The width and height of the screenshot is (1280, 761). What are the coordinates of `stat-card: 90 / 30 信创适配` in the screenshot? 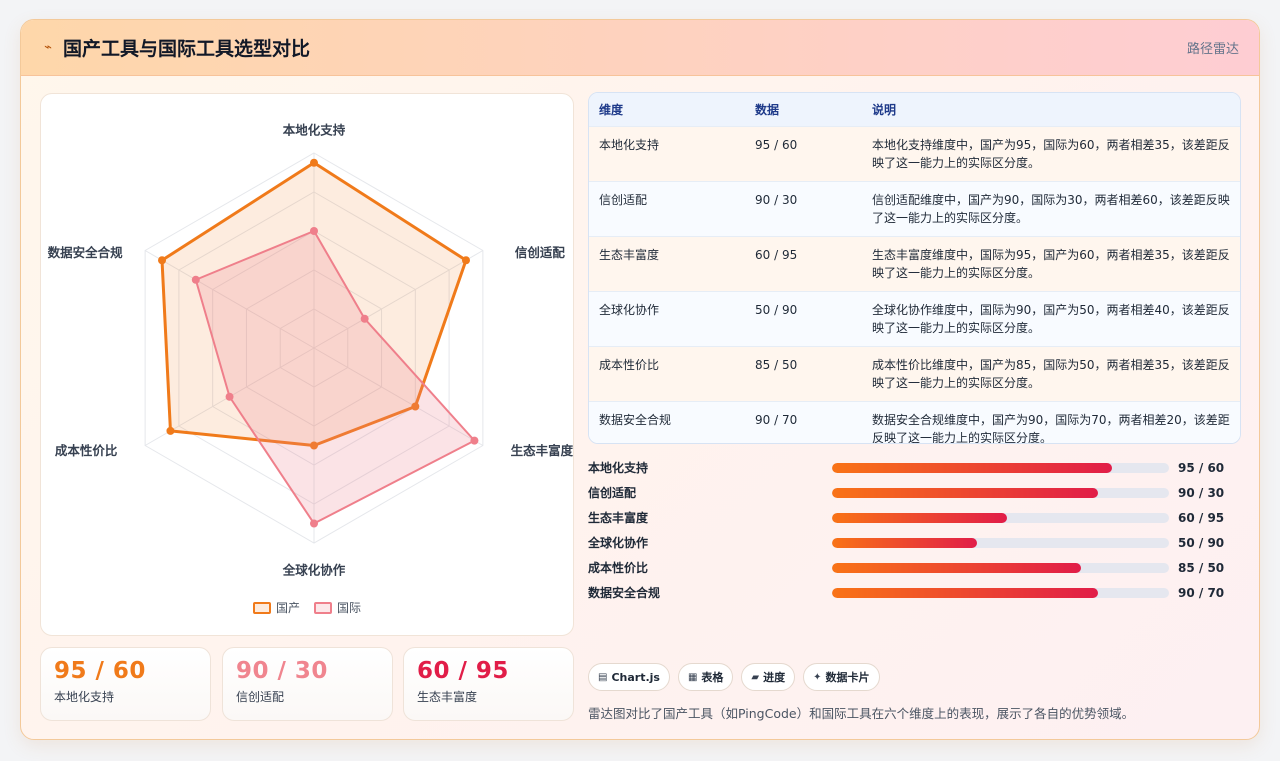 It's located at (307, 684).